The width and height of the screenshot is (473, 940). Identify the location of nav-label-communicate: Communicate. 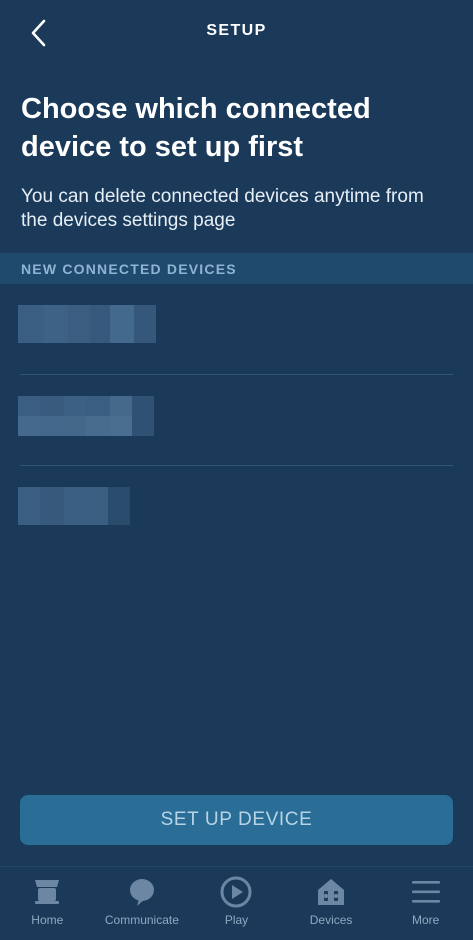
(141, 920).